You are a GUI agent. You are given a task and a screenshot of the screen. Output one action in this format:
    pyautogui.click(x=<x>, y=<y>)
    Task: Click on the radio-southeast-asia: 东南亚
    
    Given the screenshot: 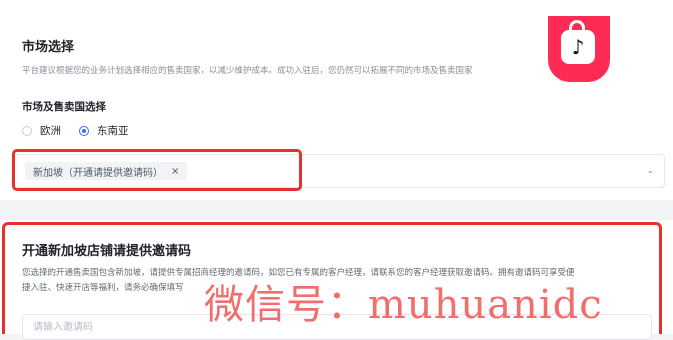 What is the action you would take?
    pyautogui.click(x=104, y=130)
    